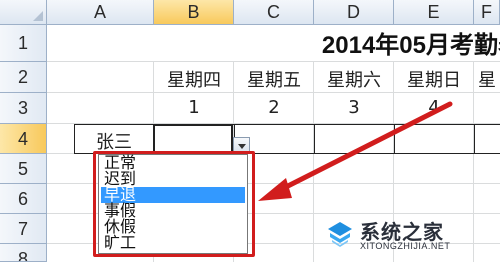 The width and height of the screenshot is (500, 262). Describe the element at coordinates (340, 234) in the screenshot. I see `watermark-logo-icon` at that location.